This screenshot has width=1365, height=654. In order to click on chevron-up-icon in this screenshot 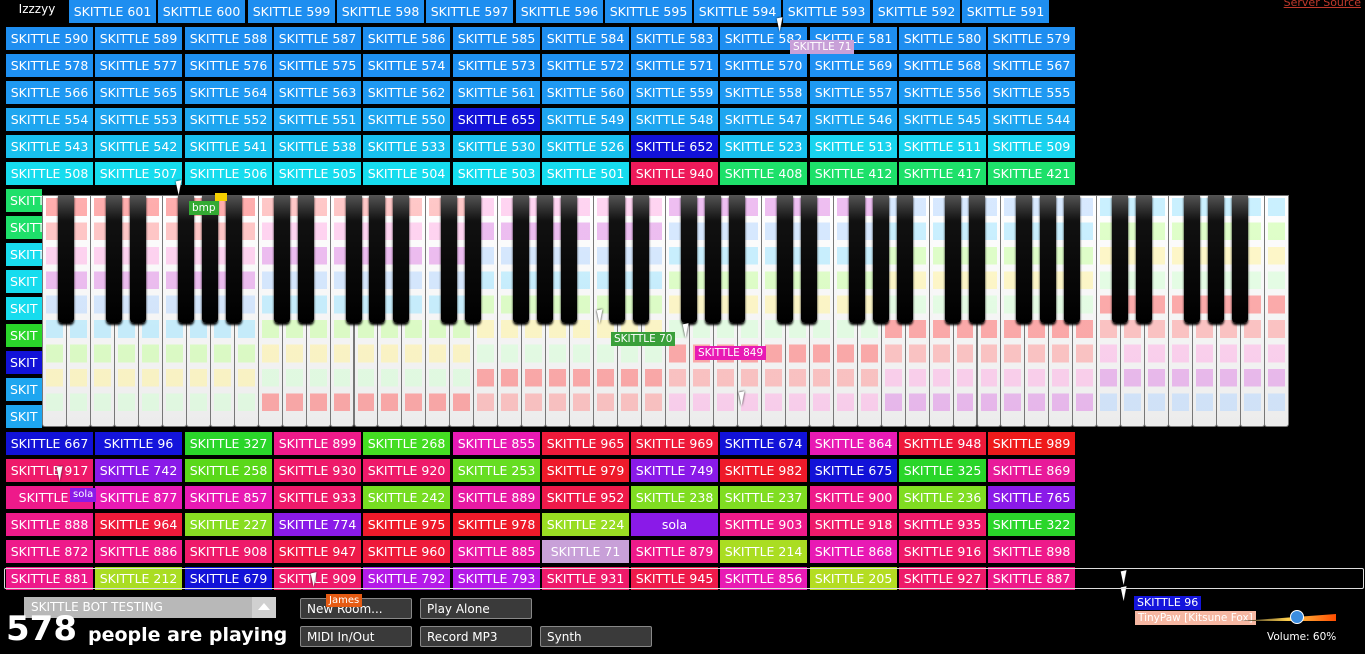, I will do `click(264, 607)`.